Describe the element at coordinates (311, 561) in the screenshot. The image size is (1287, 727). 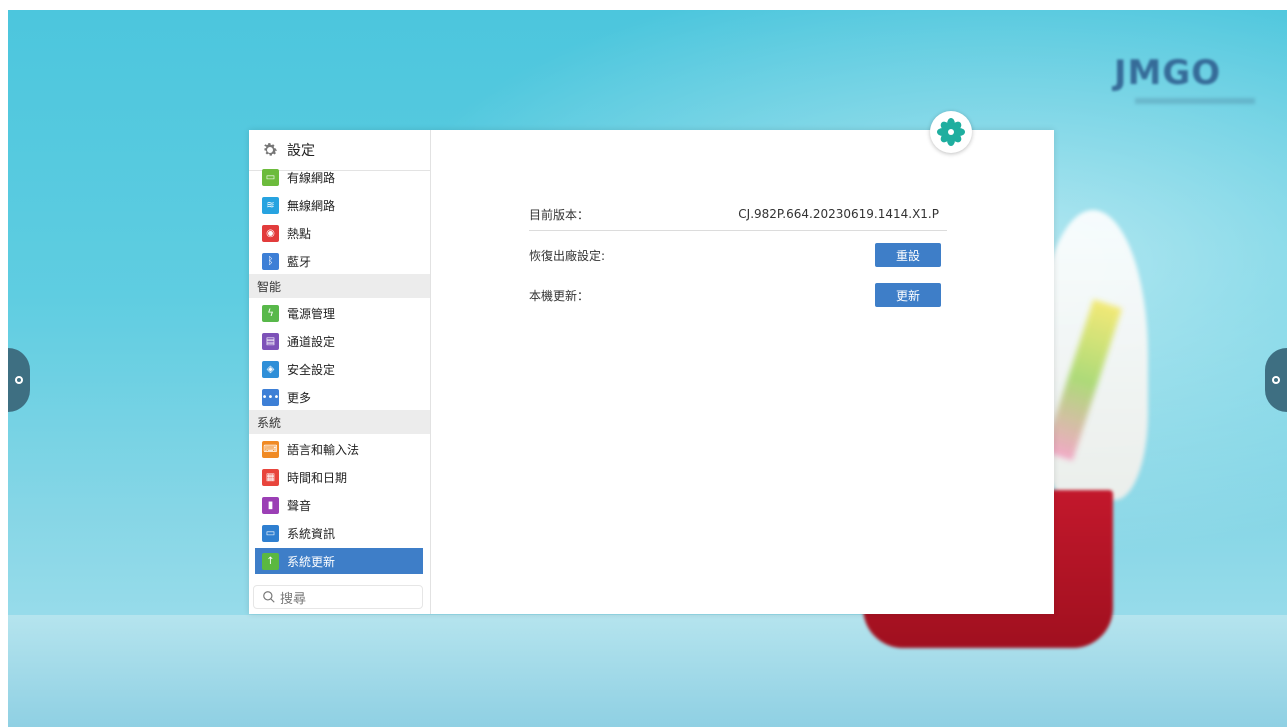
I see `sidebar-item-label: 系統更新` at that location.